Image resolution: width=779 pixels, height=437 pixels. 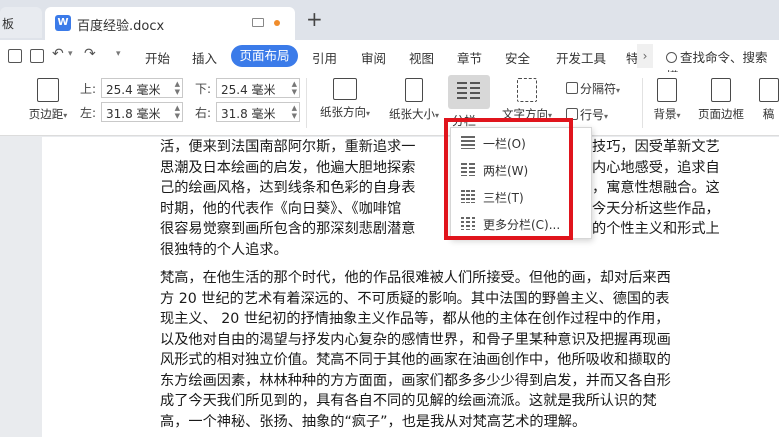 I want to click on paragraph-1-tail-line: ，寓意性想融合。这, so click(x=656, y=188).